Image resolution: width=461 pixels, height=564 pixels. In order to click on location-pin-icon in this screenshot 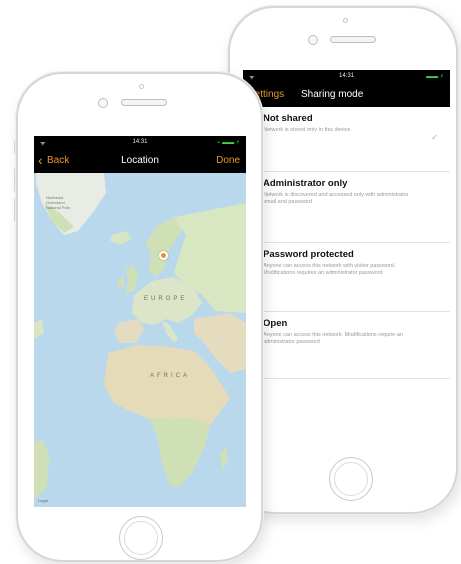, I will do `click(163, 255)`.